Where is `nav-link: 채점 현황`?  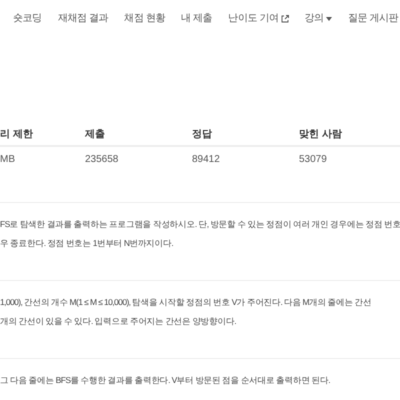 nav-link: 채점 현황 is located at coordinates (144, 18).